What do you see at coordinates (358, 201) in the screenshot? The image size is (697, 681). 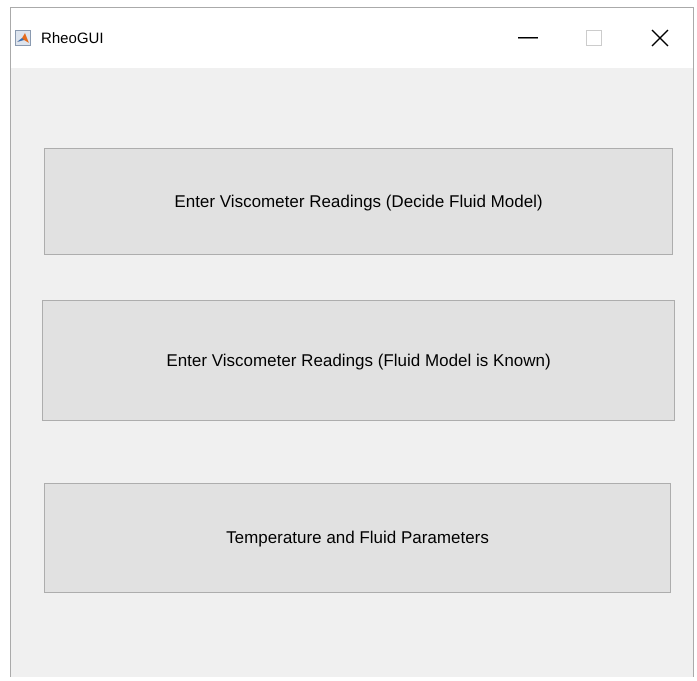 I see `action-button: Enter Viscometer Readings (Decide Fluid Model)` at bounding box center [358, 201].